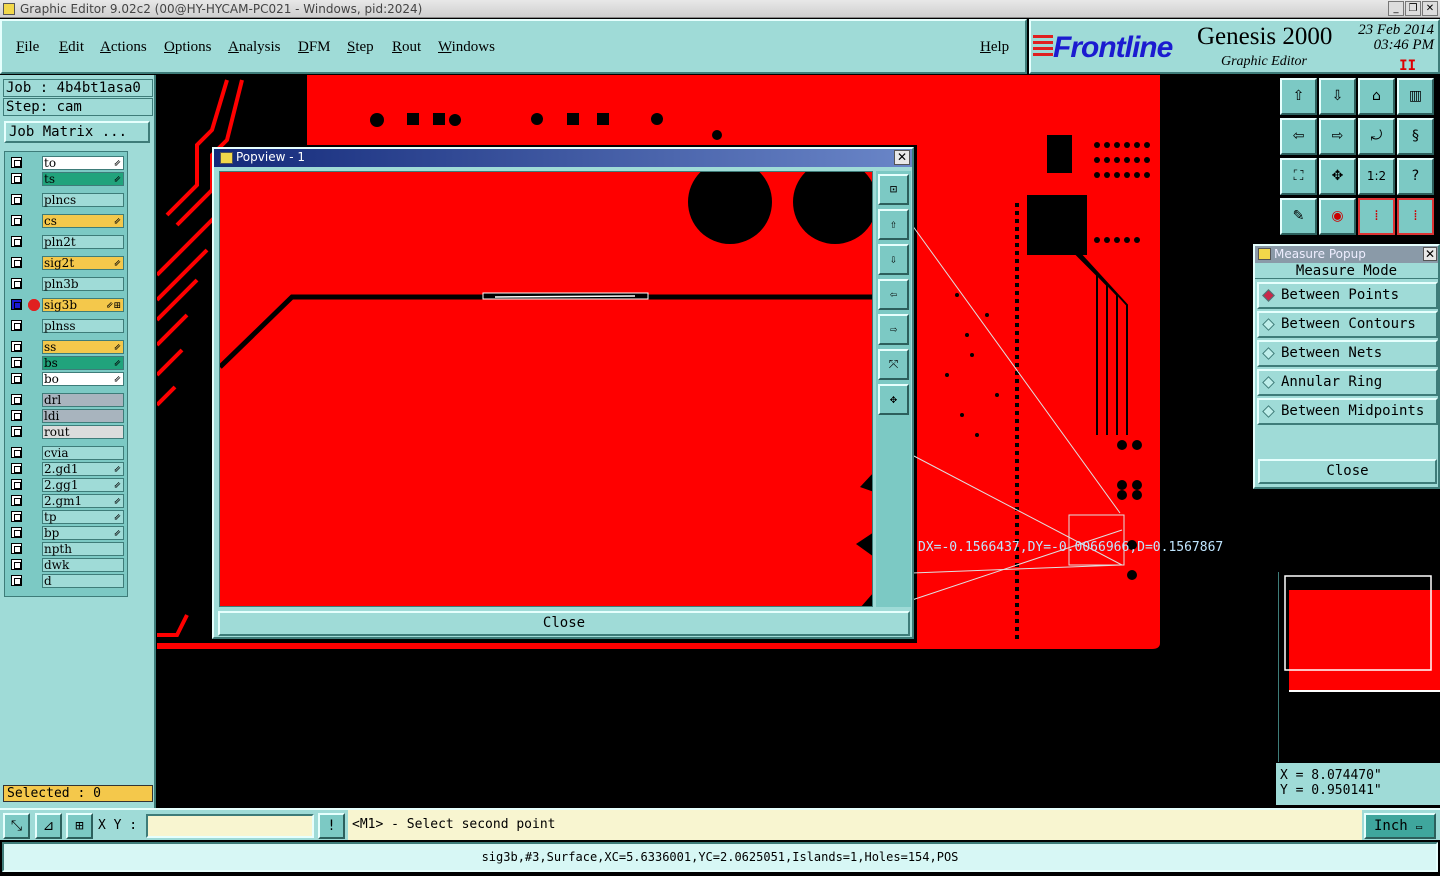 Image resolution: width=1440 pixels, height=876 pixels. I want to click on menu-edit: Edit, so click(71, 47).